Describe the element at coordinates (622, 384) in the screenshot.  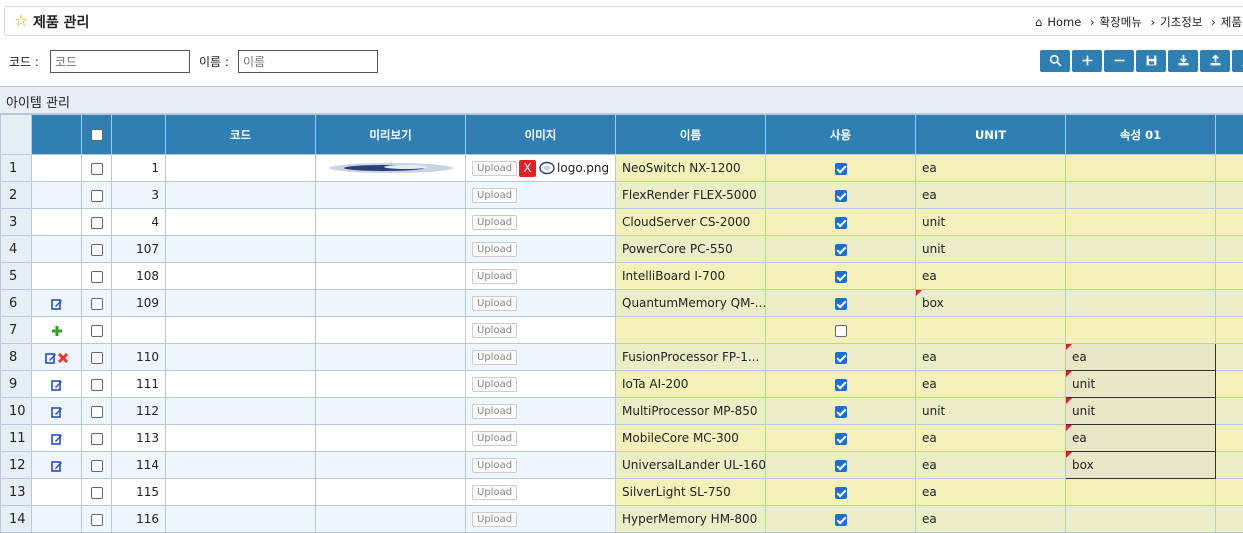
I see `table-row: 9111UploadIoTa AI-200eaunit` at that location.